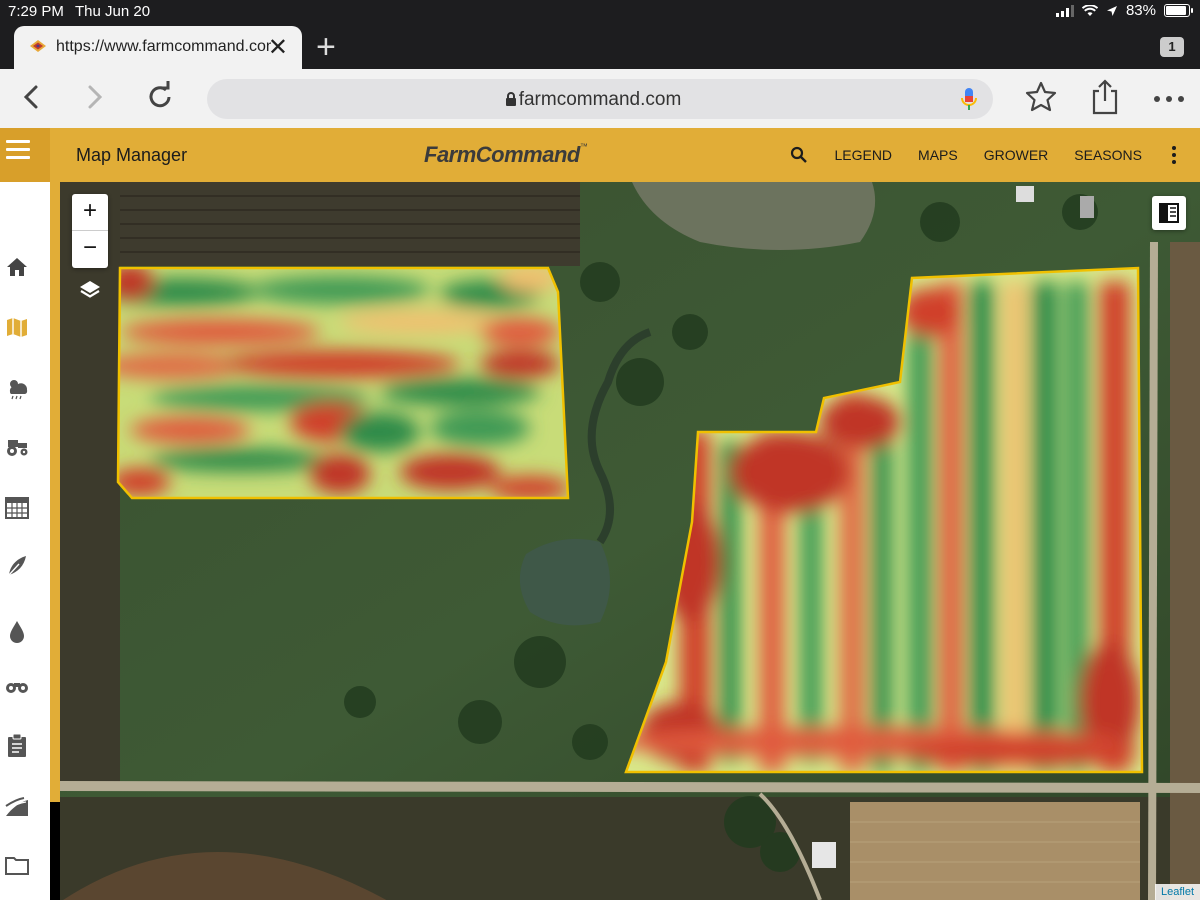 This screenshot has height=900, width=1200. I want to click on browser-toolbar: farmcommand.com, so click(600, 99).